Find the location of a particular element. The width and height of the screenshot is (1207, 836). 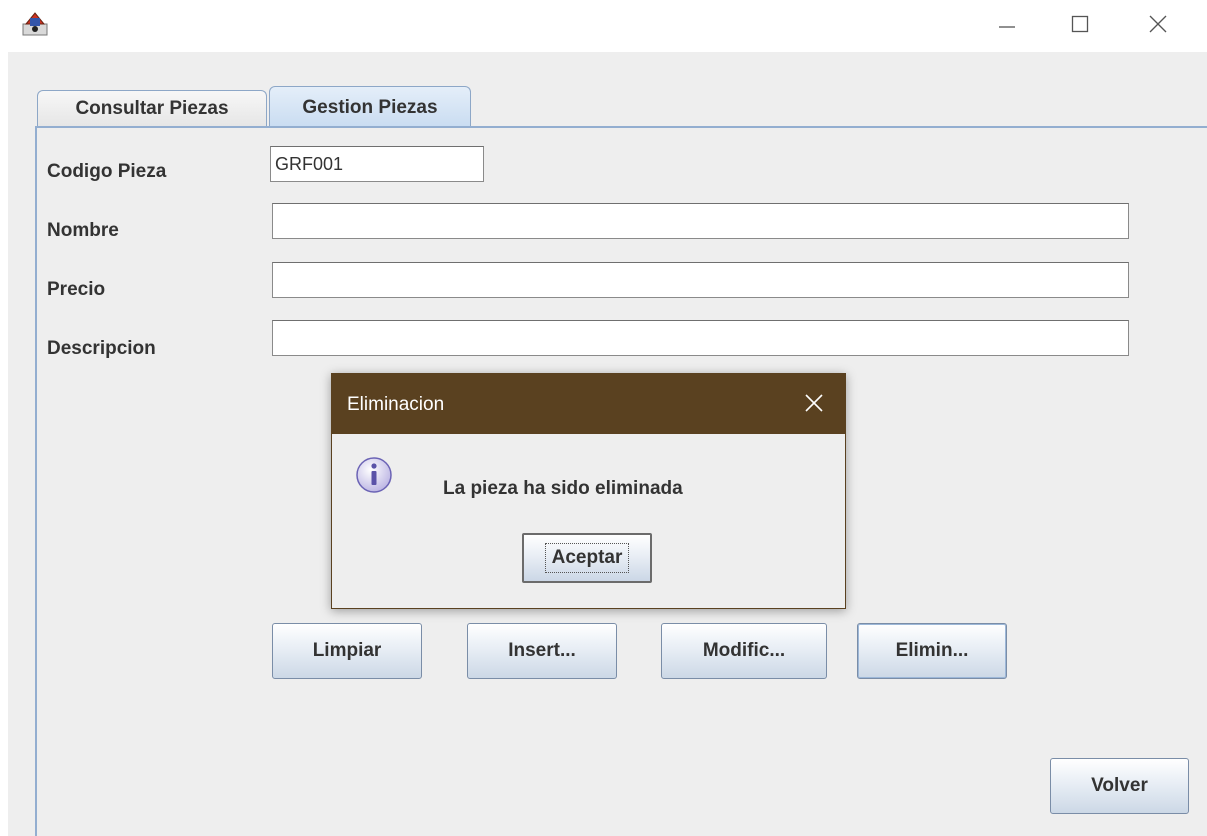

tab-divider is located at coordinates (621, 127).